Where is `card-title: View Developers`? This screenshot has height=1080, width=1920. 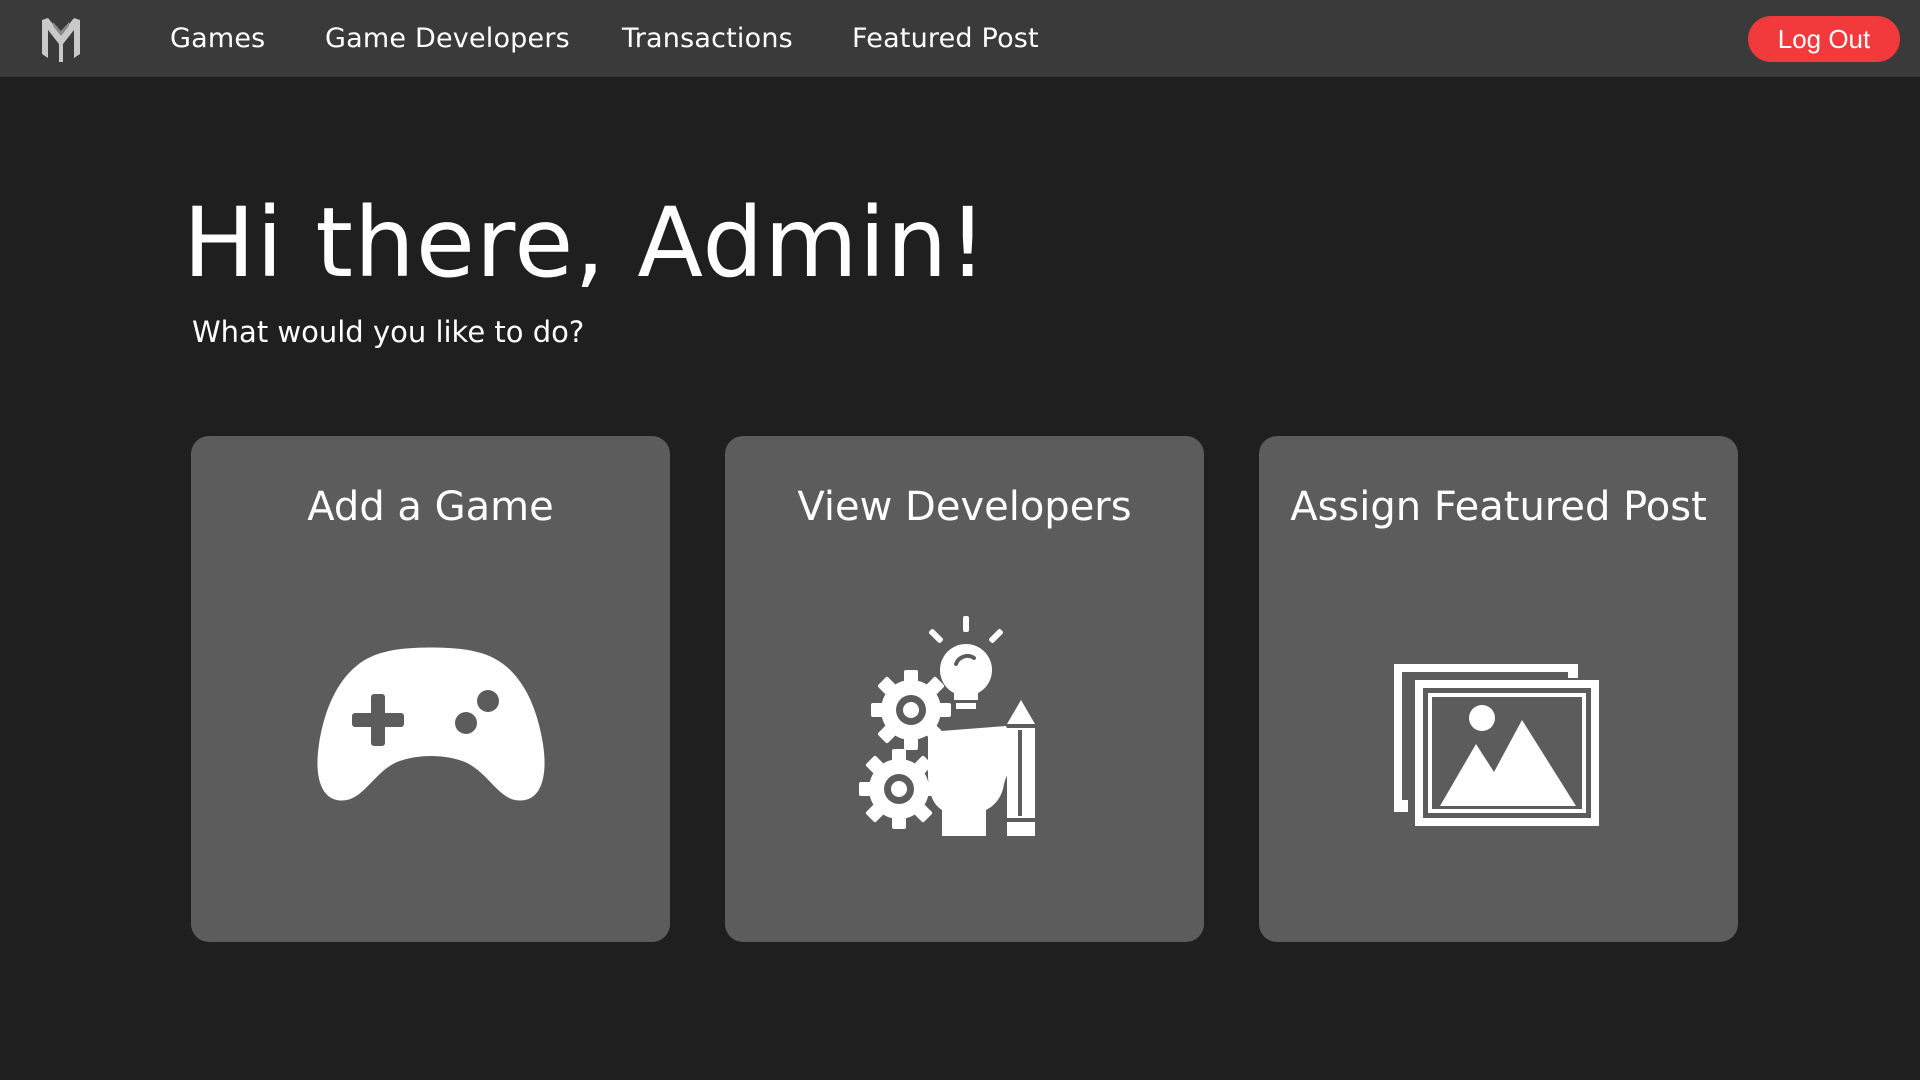
card-title: View Developers is located at coordinates (964, 507).